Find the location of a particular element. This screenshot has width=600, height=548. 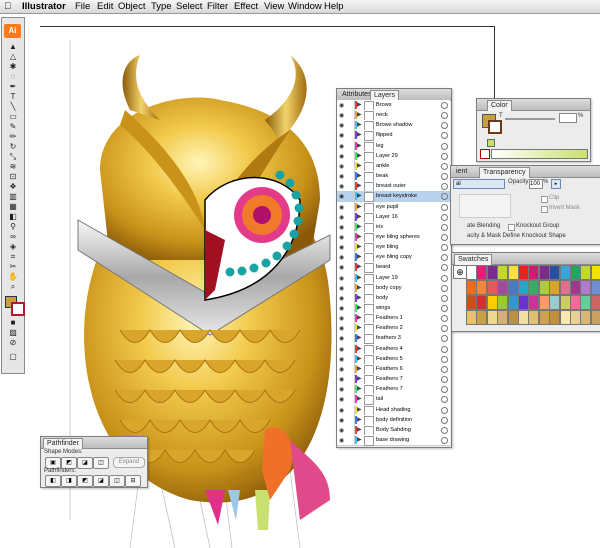

layer-name: eye bling spheres is located at coordinates (398, 237).